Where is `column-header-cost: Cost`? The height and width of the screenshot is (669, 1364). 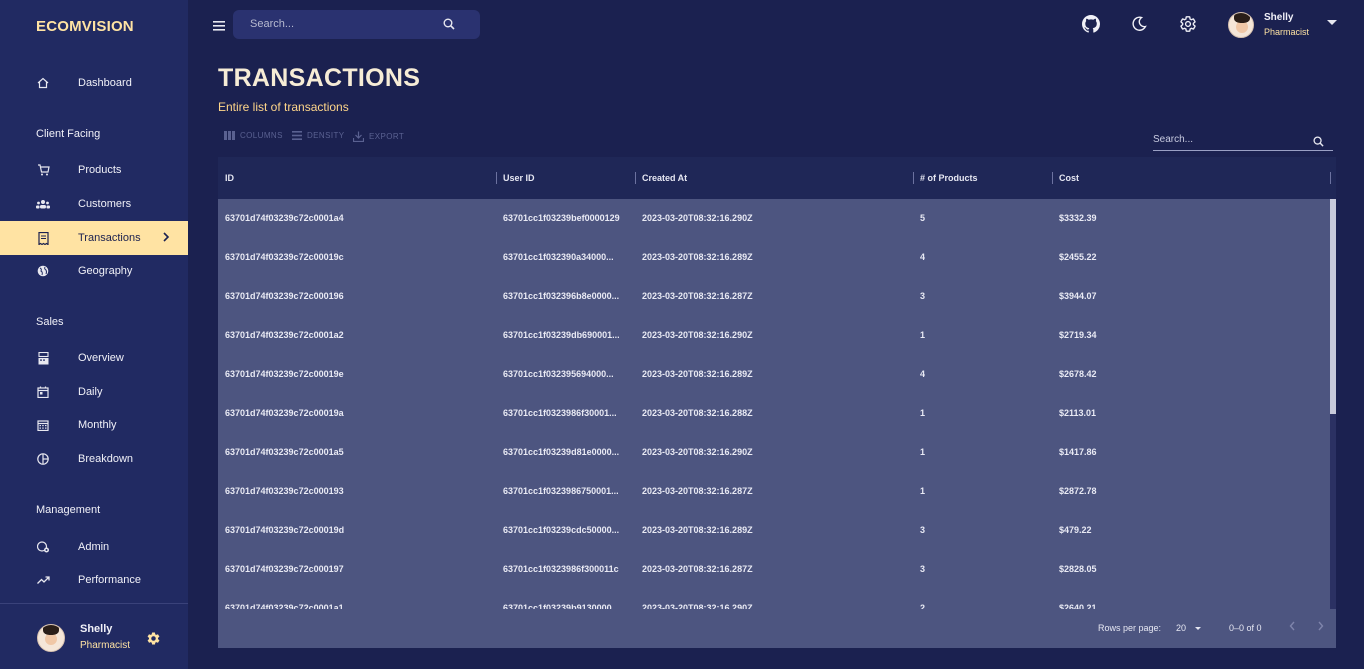 column-header-cost: Cost is located at coordinates (1069, 178).